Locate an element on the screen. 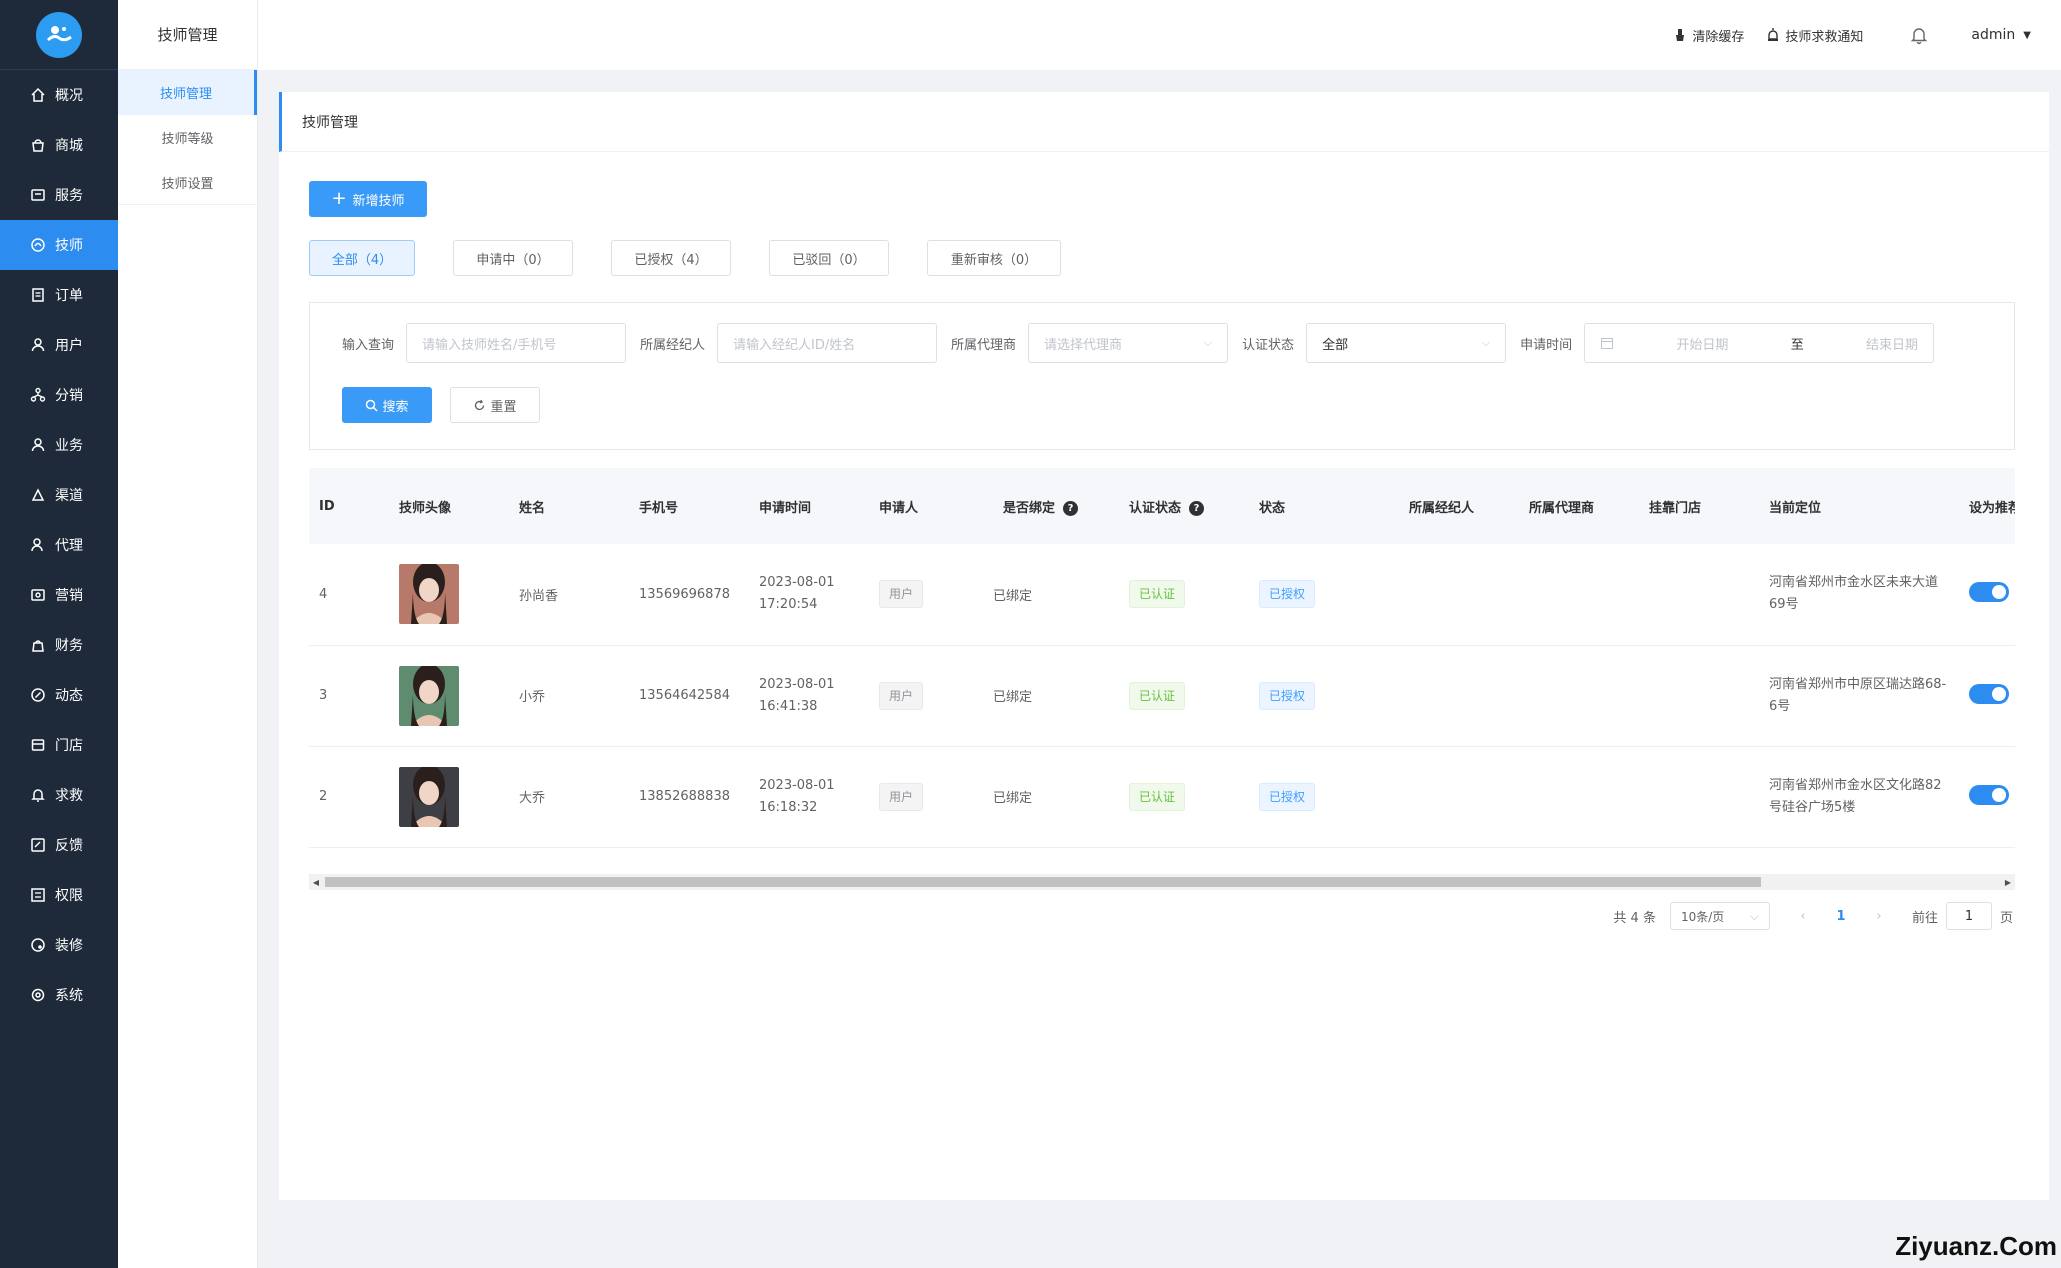 This screenshot has height=1268, width=2061. broker-input: 请输入经纪人ID/姓名 is located at coordinates (827, 343).